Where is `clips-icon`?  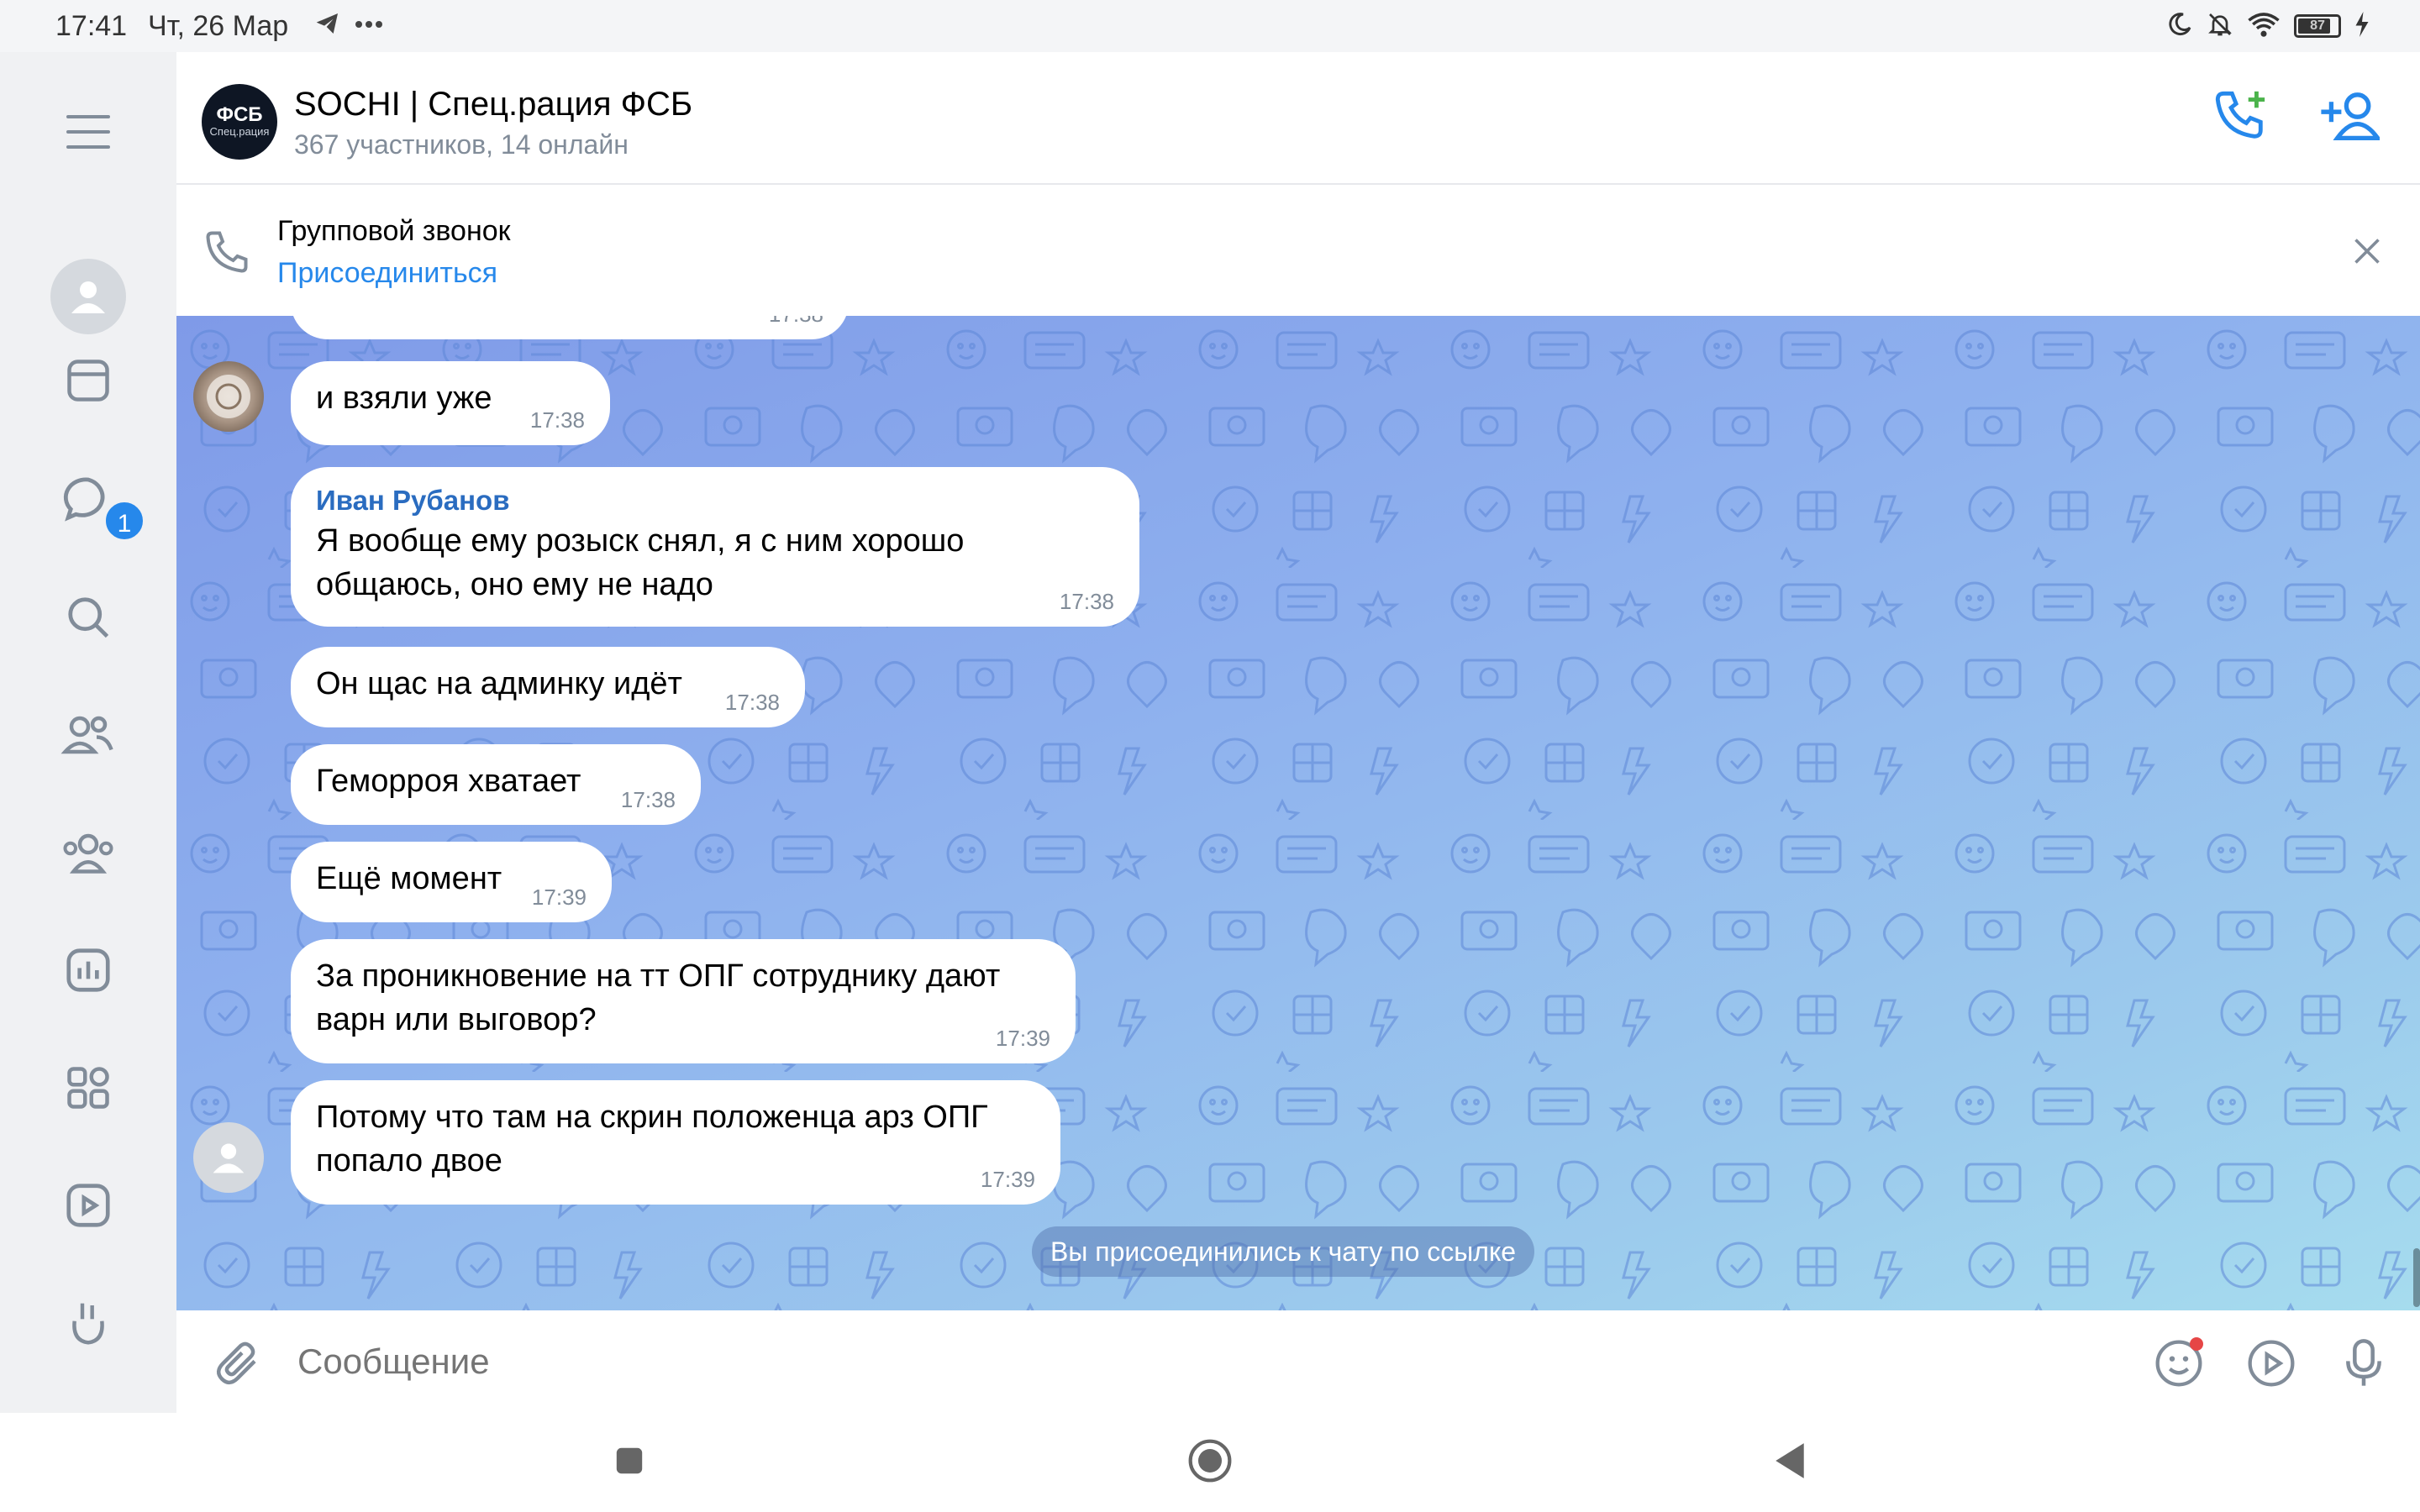
clips-icon is located at coordinates (88, 1324).